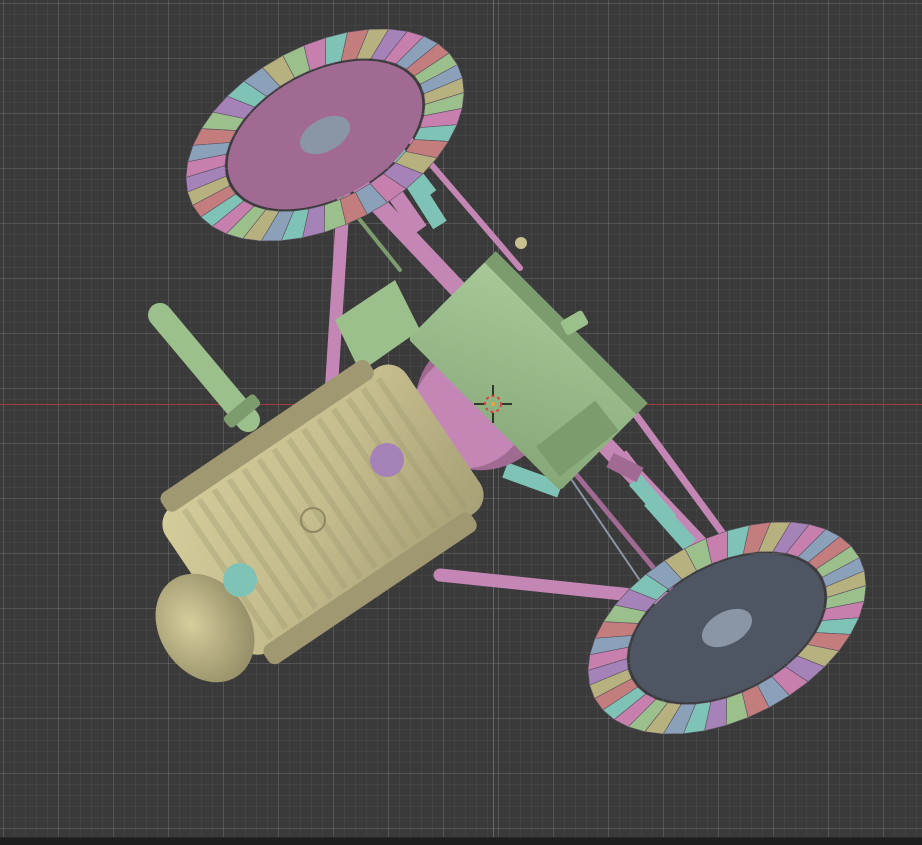  What do you see at coordinates (377, 326) in the screenshot?
I see `tank-box` at bounding box center [377, 326].